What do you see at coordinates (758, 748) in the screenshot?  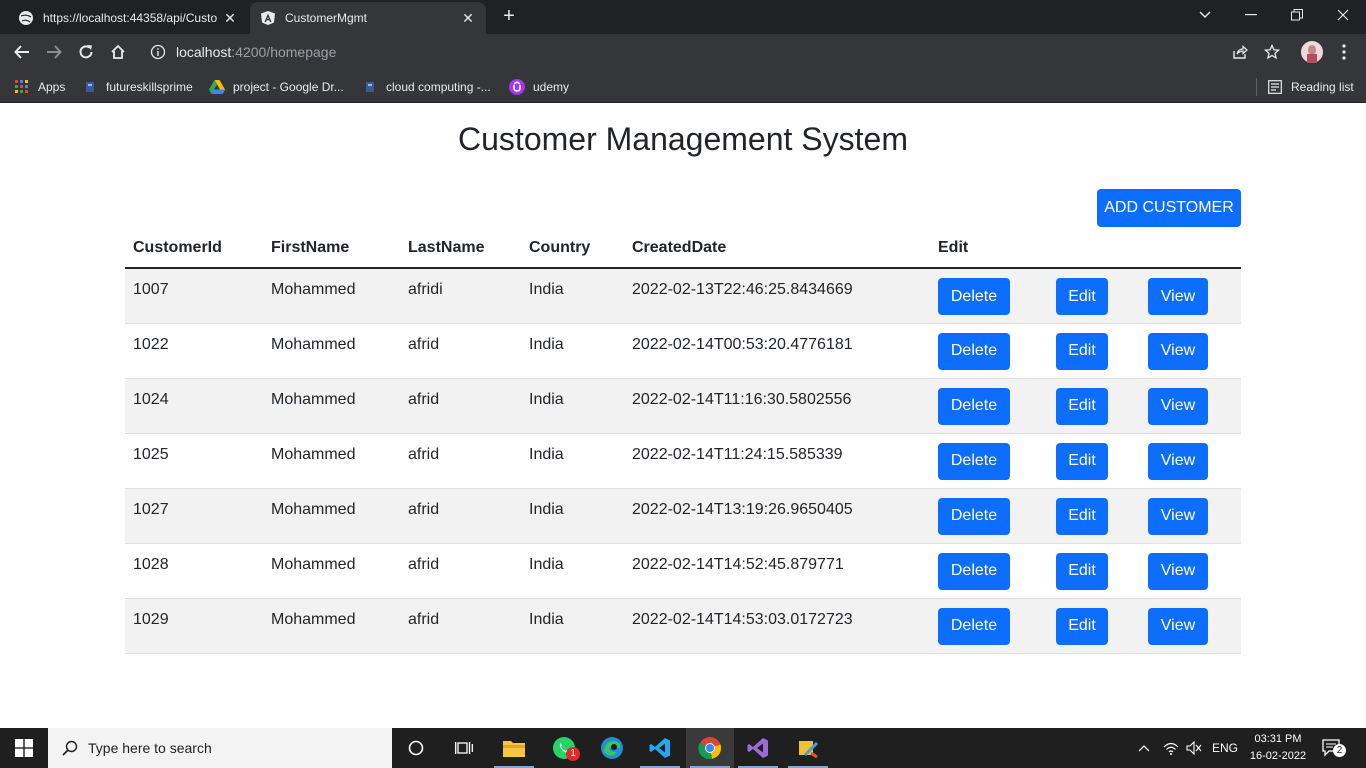 I see `visual-studio-icon` at bounding box center [758, 748].